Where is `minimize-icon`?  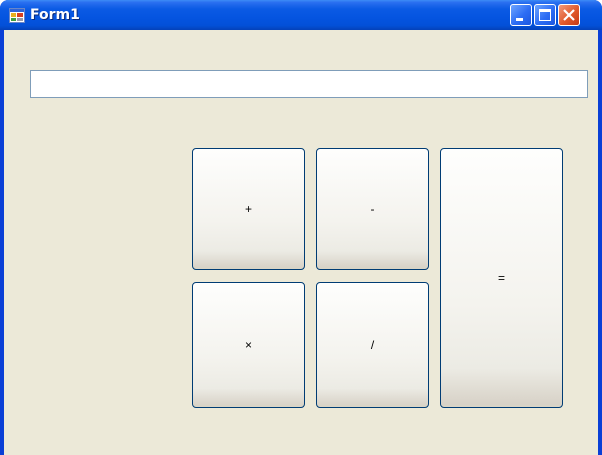
minimize-icon is located at coordinates (519, 19).